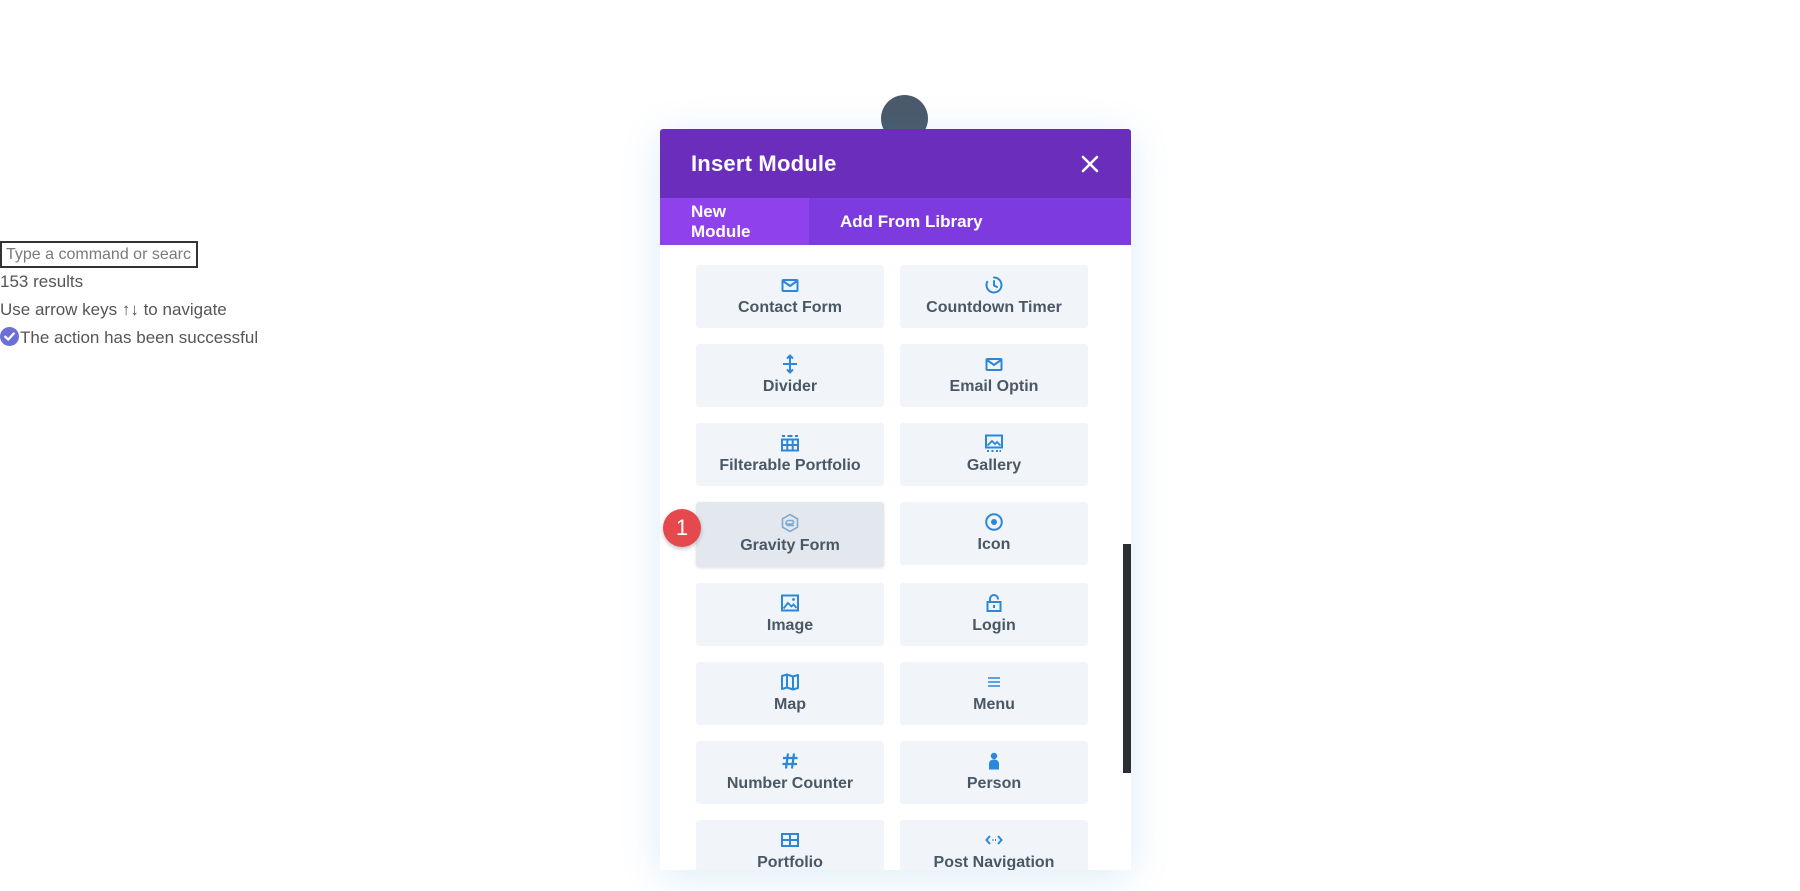 This screenshot has width=1800, height=891. I want to click on module-divider: Divider, so click(790, 375).